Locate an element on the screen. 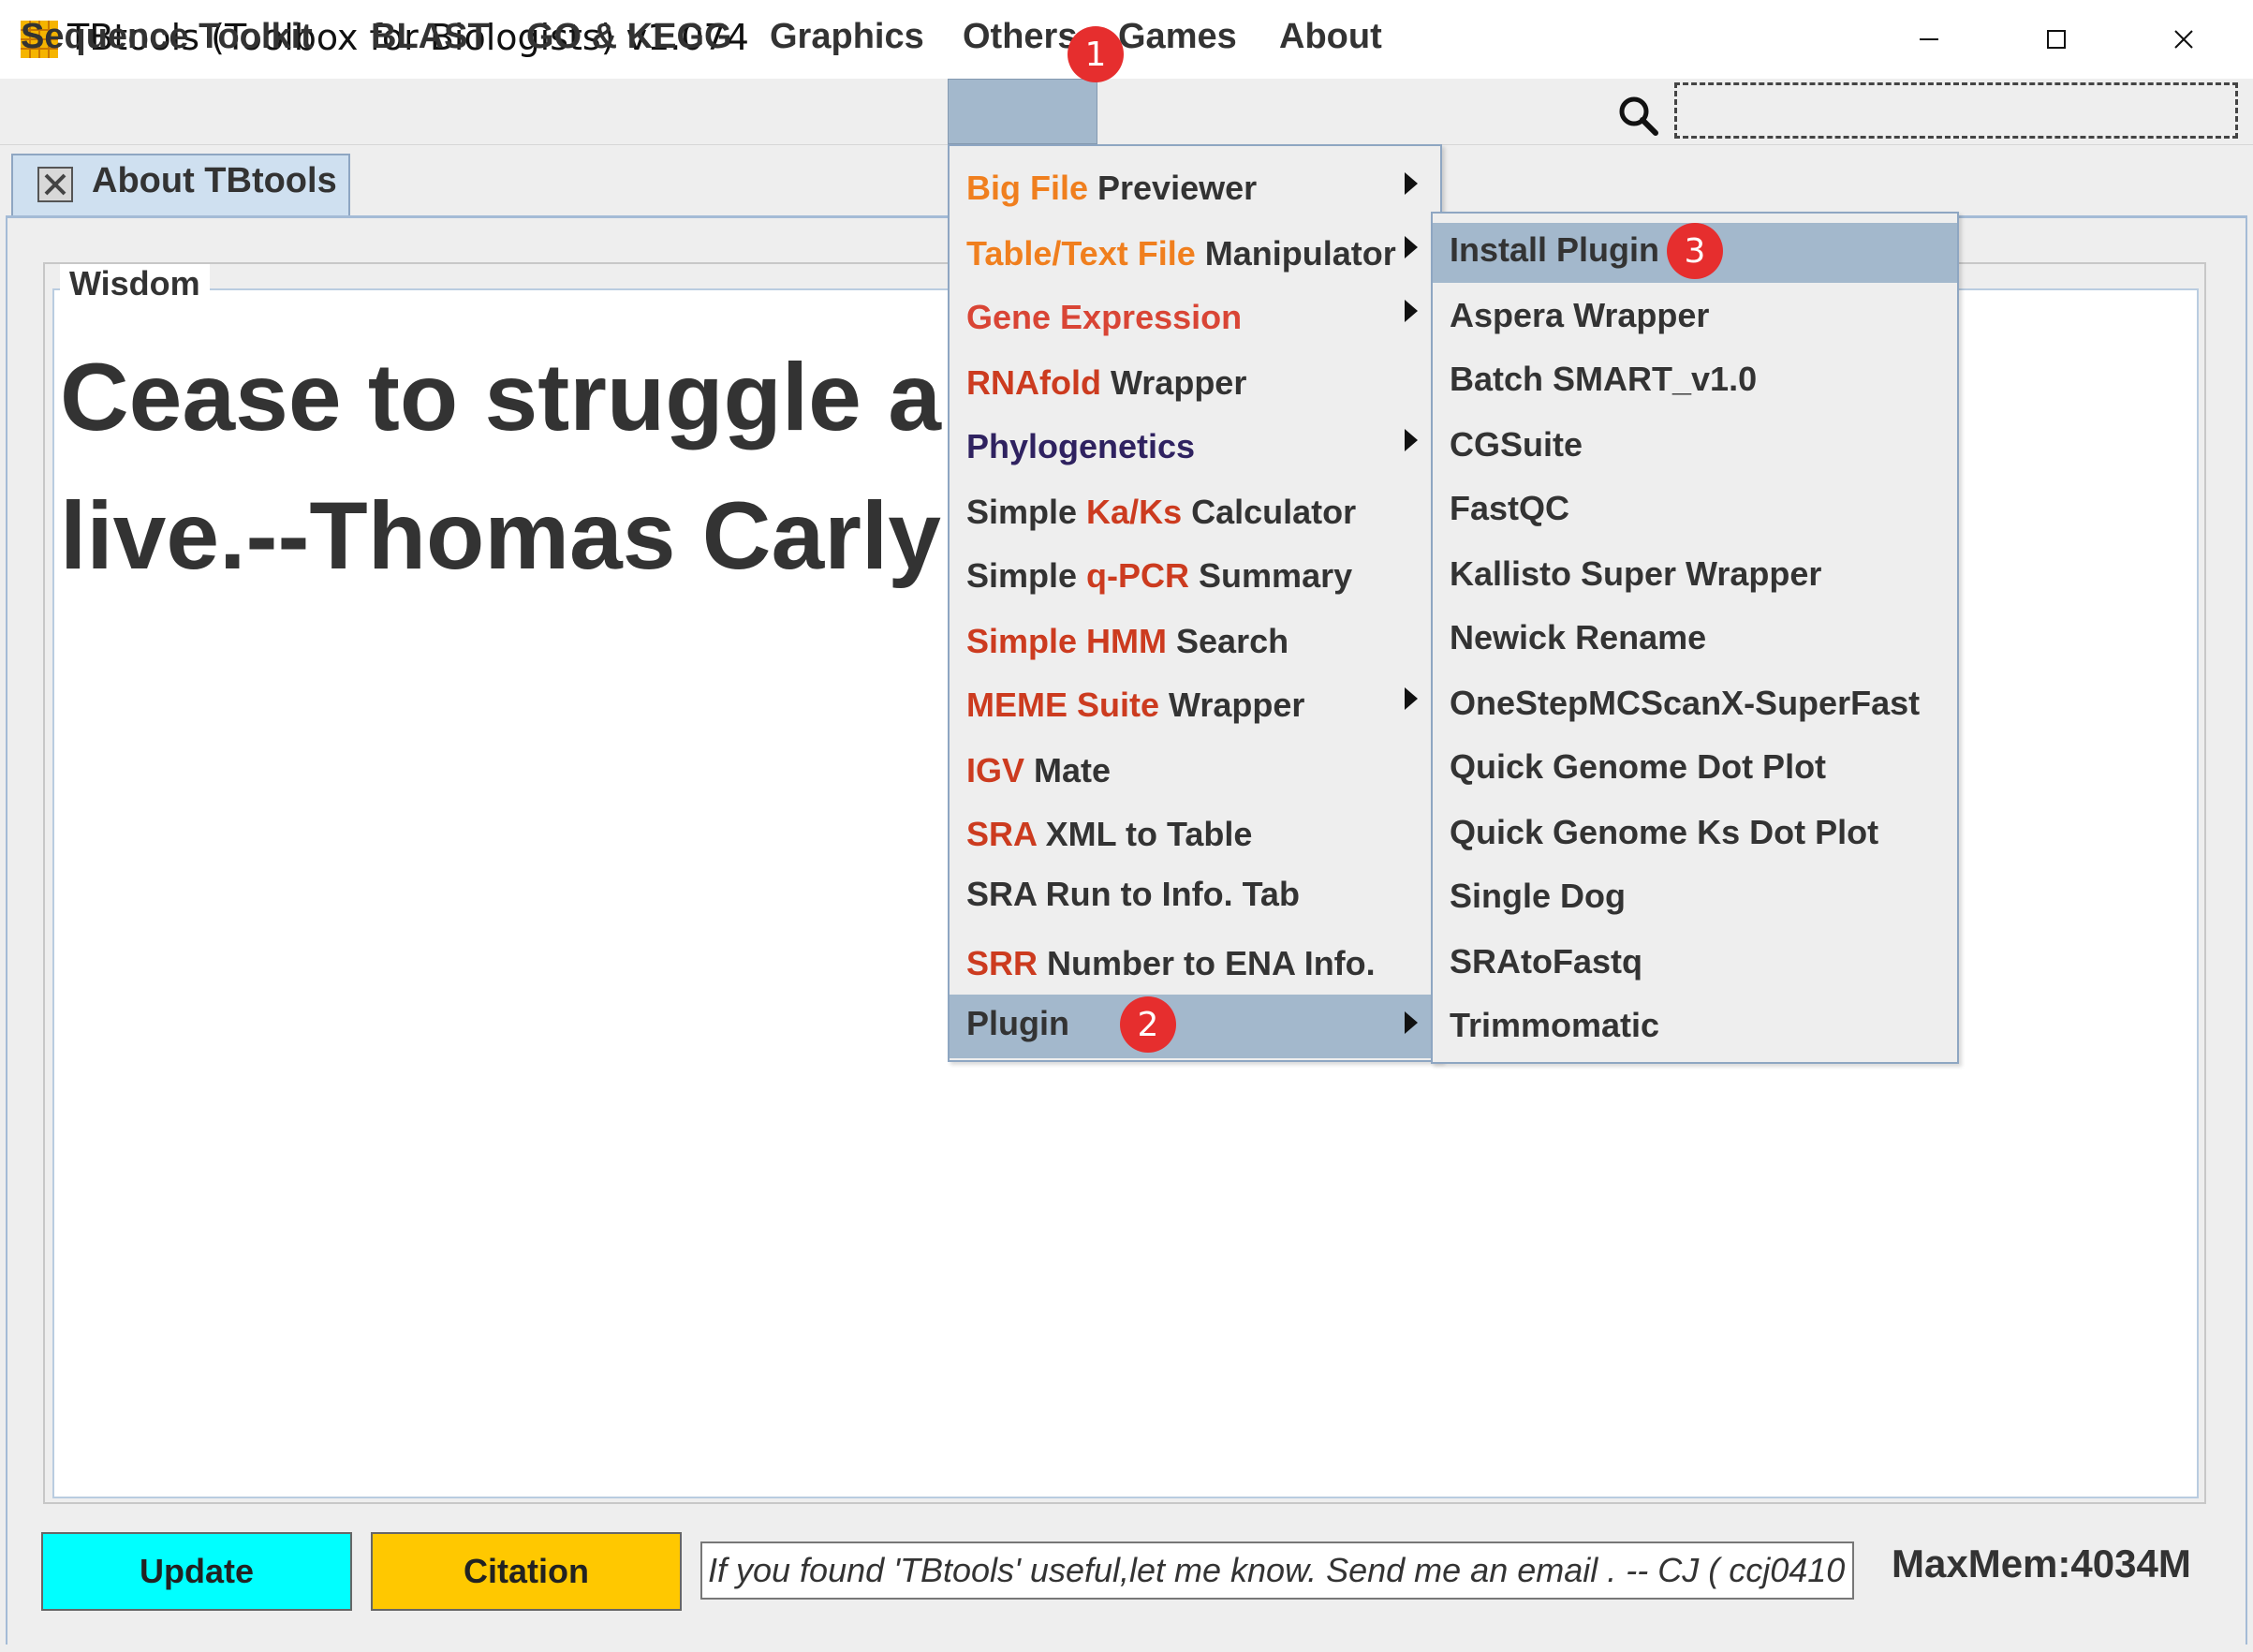 The width and height of the screenshot is (2253, 1652). submenu-item-kallisto-super-wrapper: Kallisto Super Wrapper is located at coordinates (1636, 574).